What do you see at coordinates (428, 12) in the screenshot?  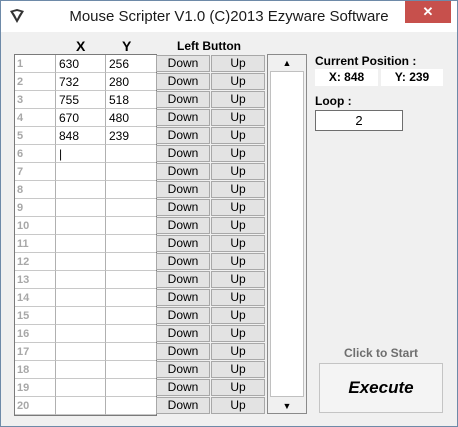 I see `close-button: ✕` at bounding box center [428, 12].